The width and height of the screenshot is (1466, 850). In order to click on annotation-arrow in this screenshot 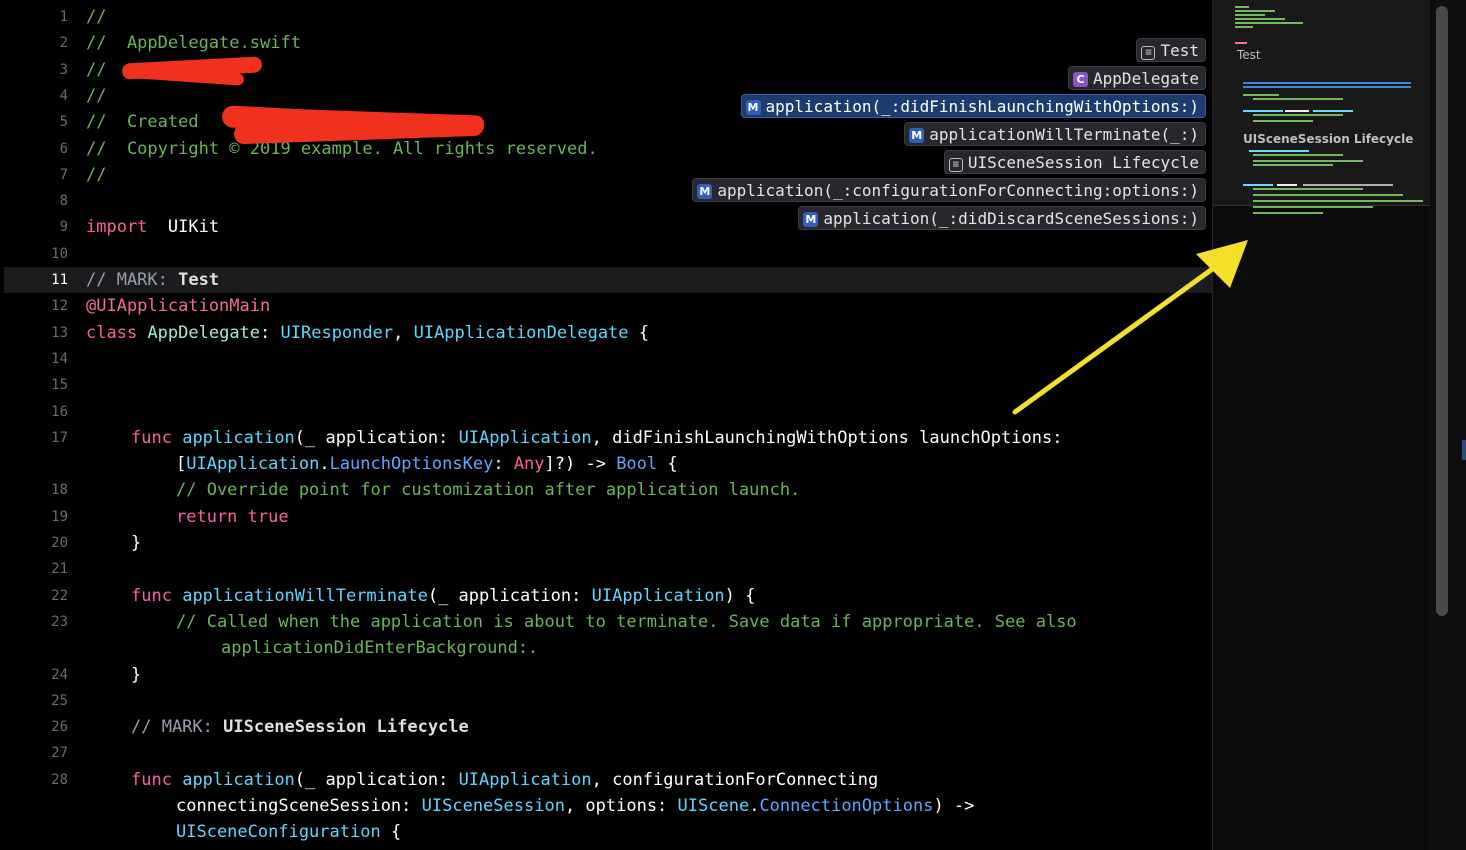, I will do `click(1130, 327)`.